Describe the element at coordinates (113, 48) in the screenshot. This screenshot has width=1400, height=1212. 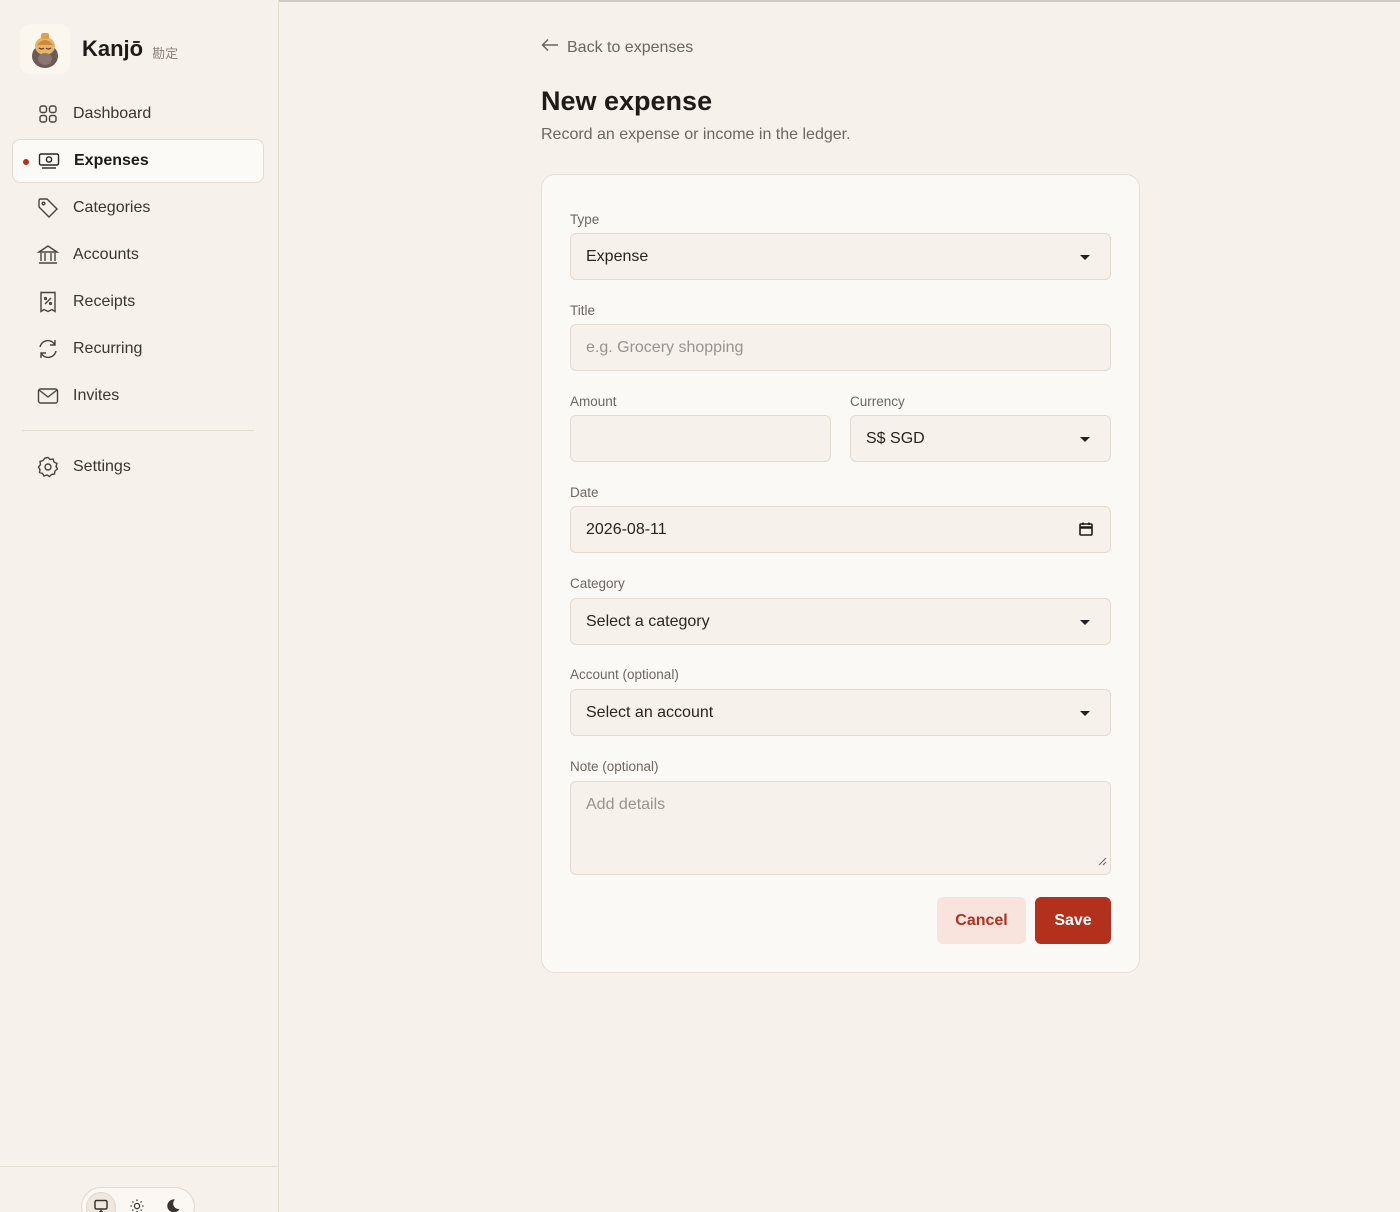
I see `app-name: Kanjō` at that location.